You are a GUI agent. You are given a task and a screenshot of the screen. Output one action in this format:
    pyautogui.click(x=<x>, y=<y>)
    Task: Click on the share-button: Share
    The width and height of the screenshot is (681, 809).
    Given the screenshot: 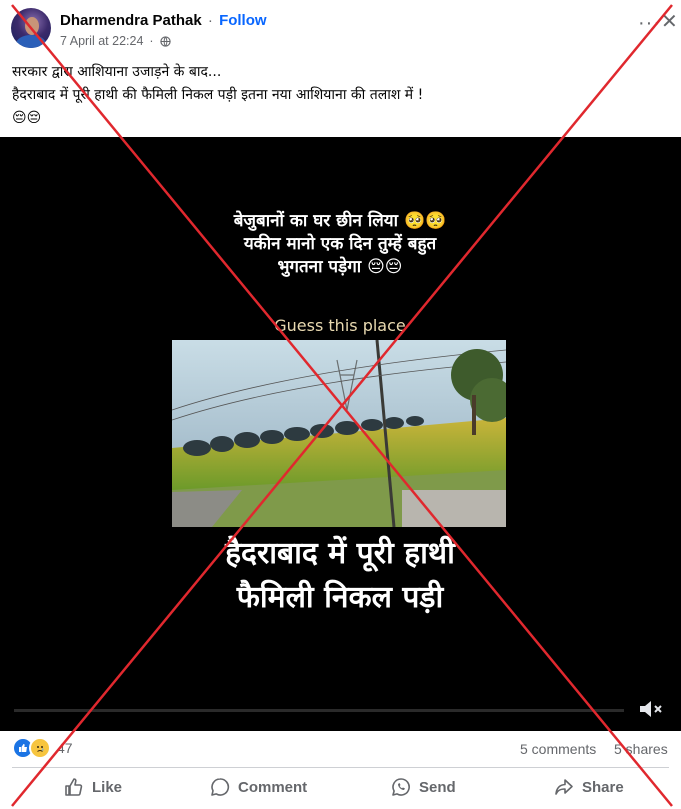 What is the action you would take?
    pyautogui.click(x=589, y=787)
    